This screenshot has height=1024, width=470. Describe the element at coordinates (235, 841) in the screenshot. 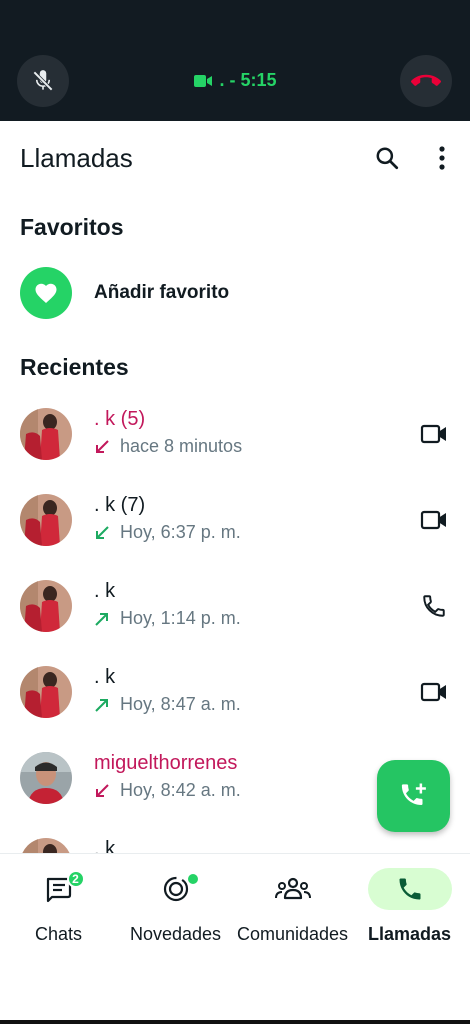

I see `call-log-row: . k` at that location.